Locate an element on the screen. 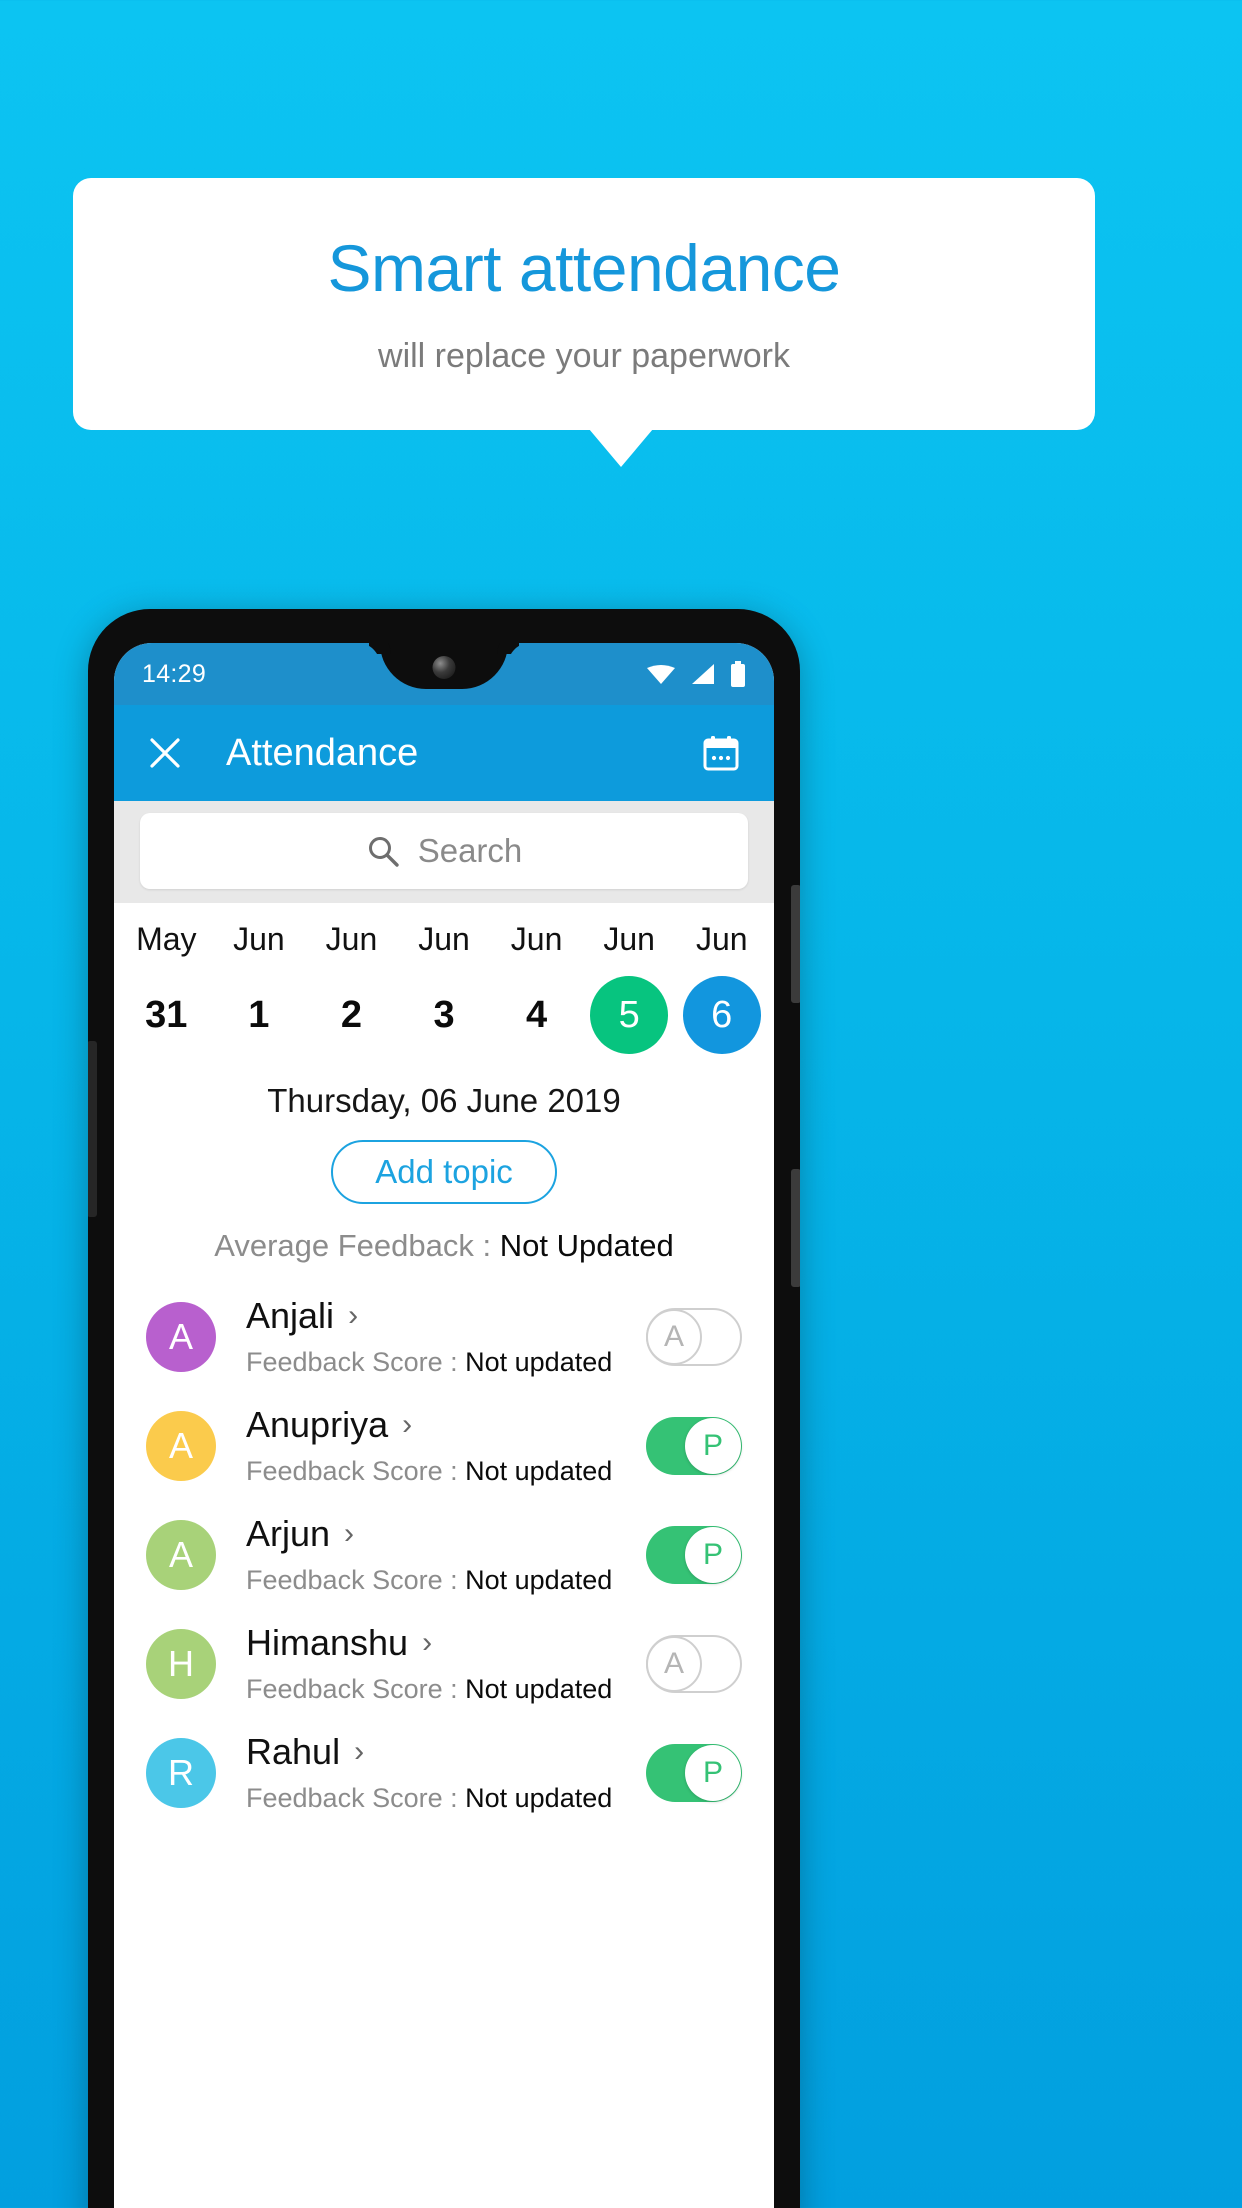  search-icon is located at coordinates (383, 852).